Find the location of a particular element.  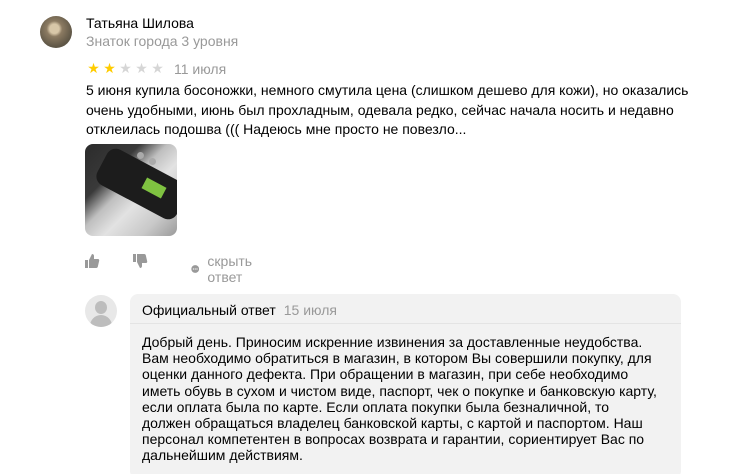

thumbs-down-icon is located at coordinates (140, 262).